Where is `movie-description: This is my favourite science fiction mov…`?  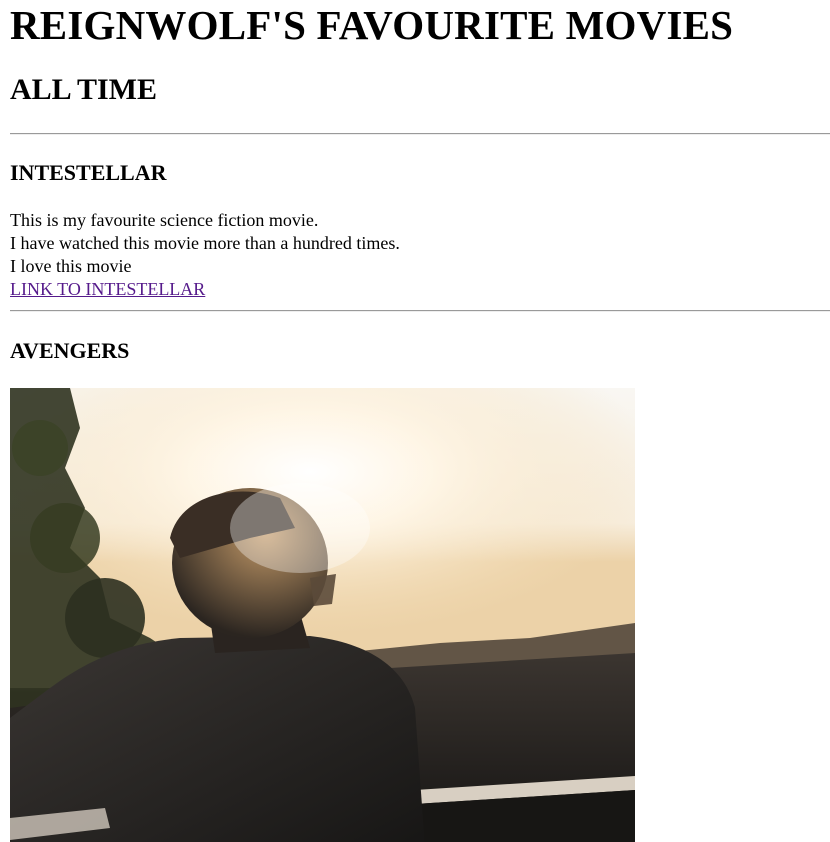
movie-description: This is my favourite science fiction mov… is located at coordinates (420, 255).